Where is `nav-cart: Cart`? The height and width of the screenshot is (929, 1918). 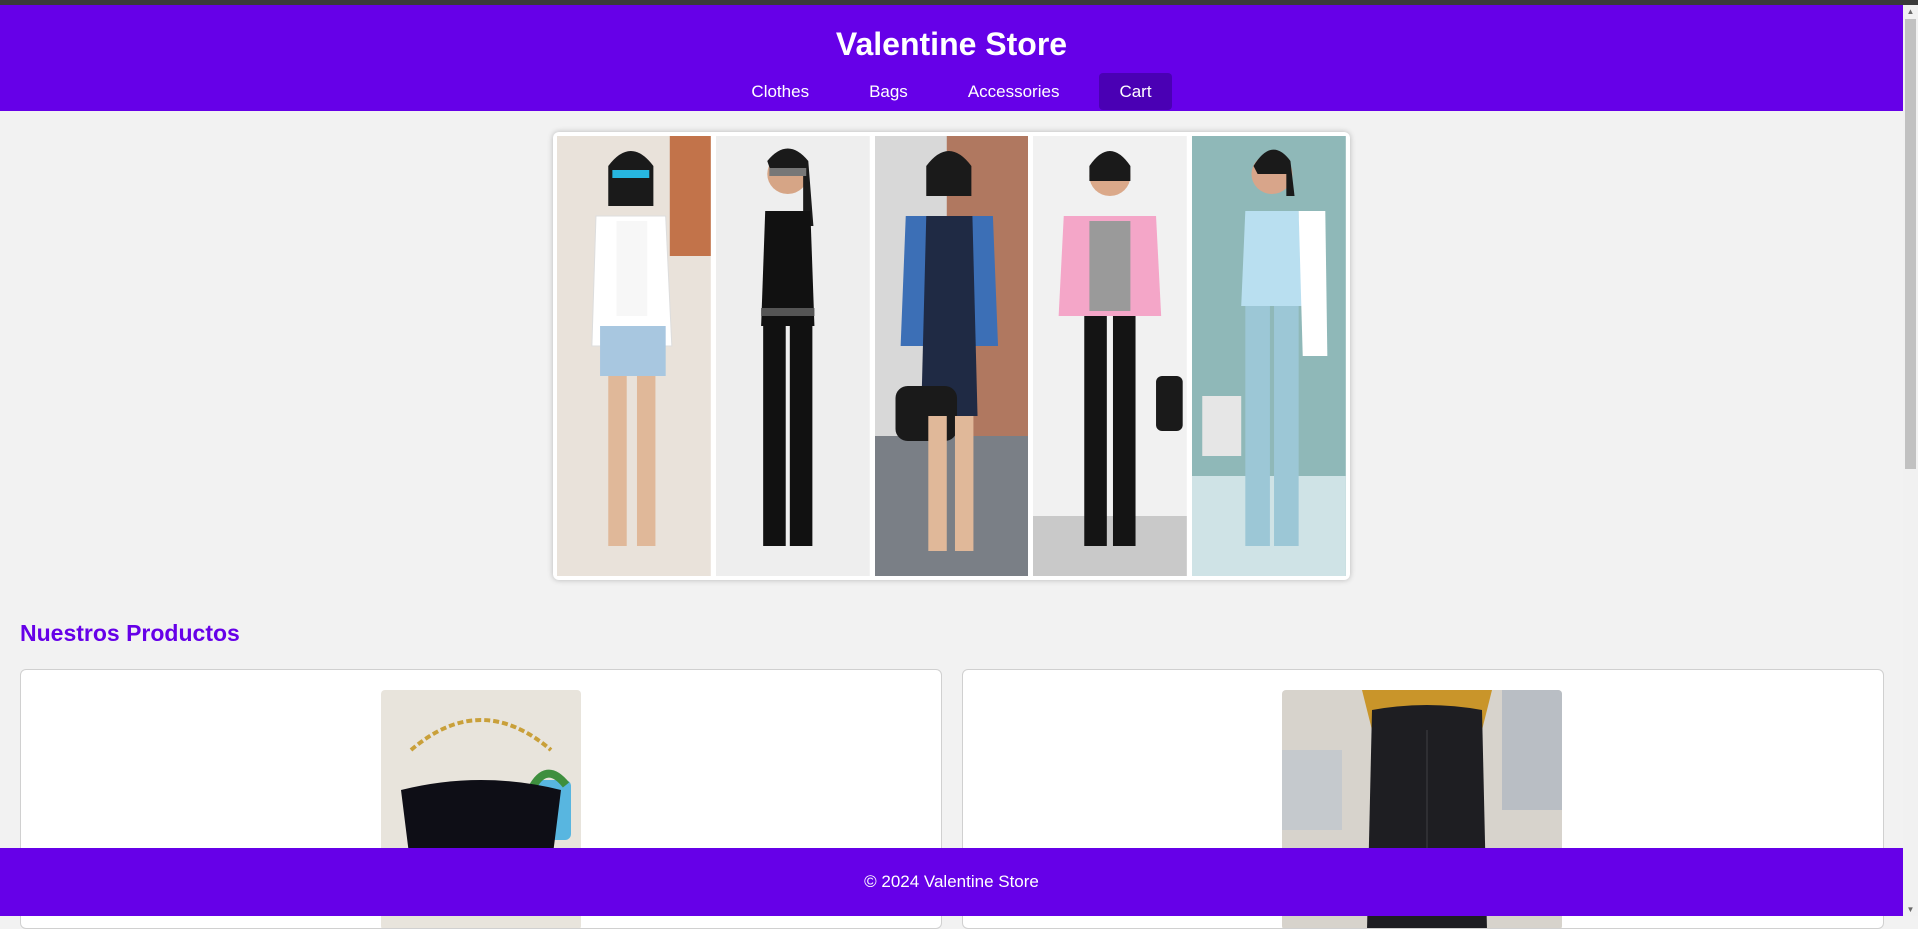 nav-cart: Cart is located at coordinates (1135, 91).